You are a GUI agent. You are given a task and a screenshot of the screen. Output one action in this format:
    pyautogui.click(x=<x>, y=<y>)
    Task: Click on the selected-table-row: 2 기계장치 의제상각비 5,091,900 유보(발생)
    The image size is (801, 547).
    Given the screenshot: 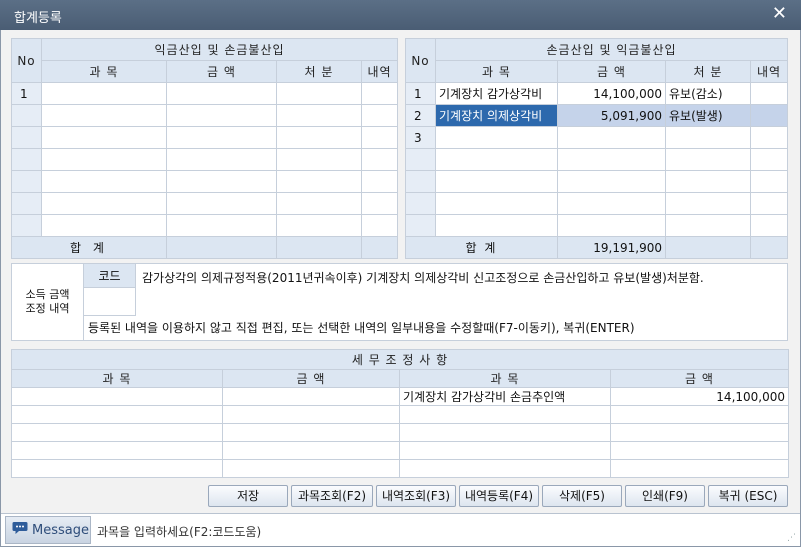 What is the action you would take?
    pyautogui.click(x=597, y=115)
    